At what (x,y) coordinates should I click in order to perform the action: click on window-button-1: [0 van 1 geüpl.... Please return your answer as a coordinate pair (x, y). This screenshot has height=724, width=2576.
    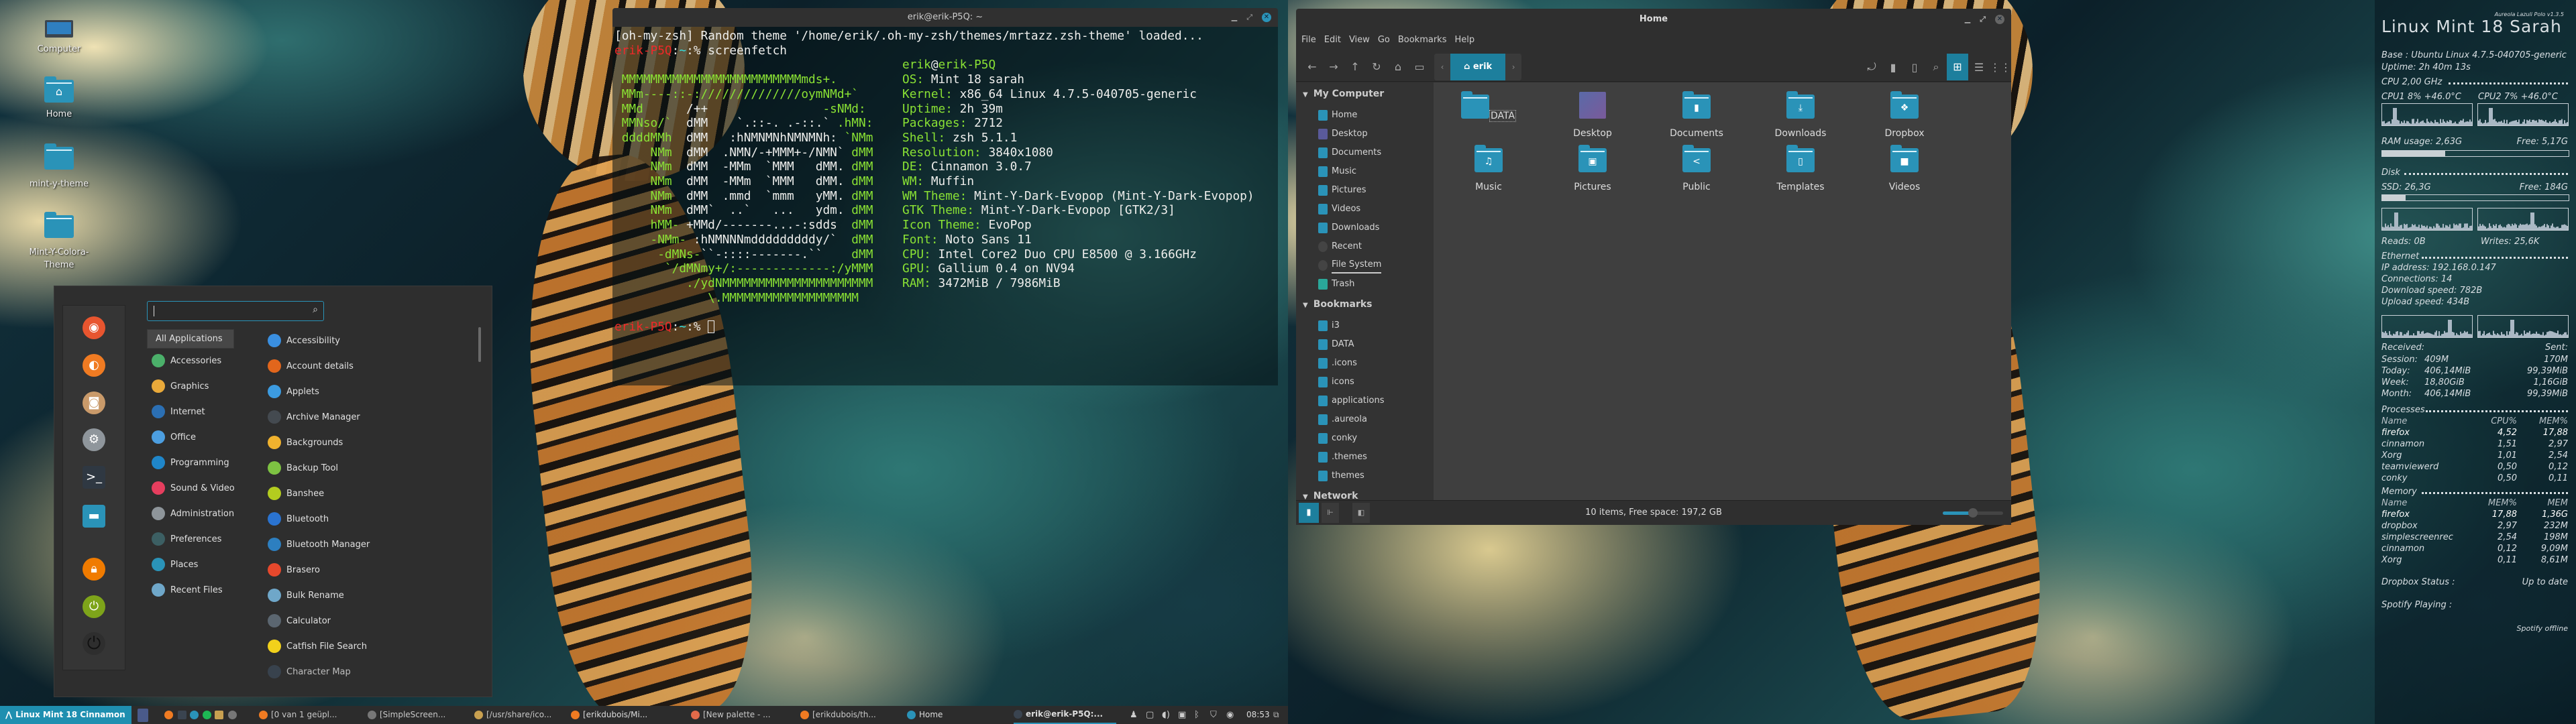
    Looking at the image, I should click on (298, 715).